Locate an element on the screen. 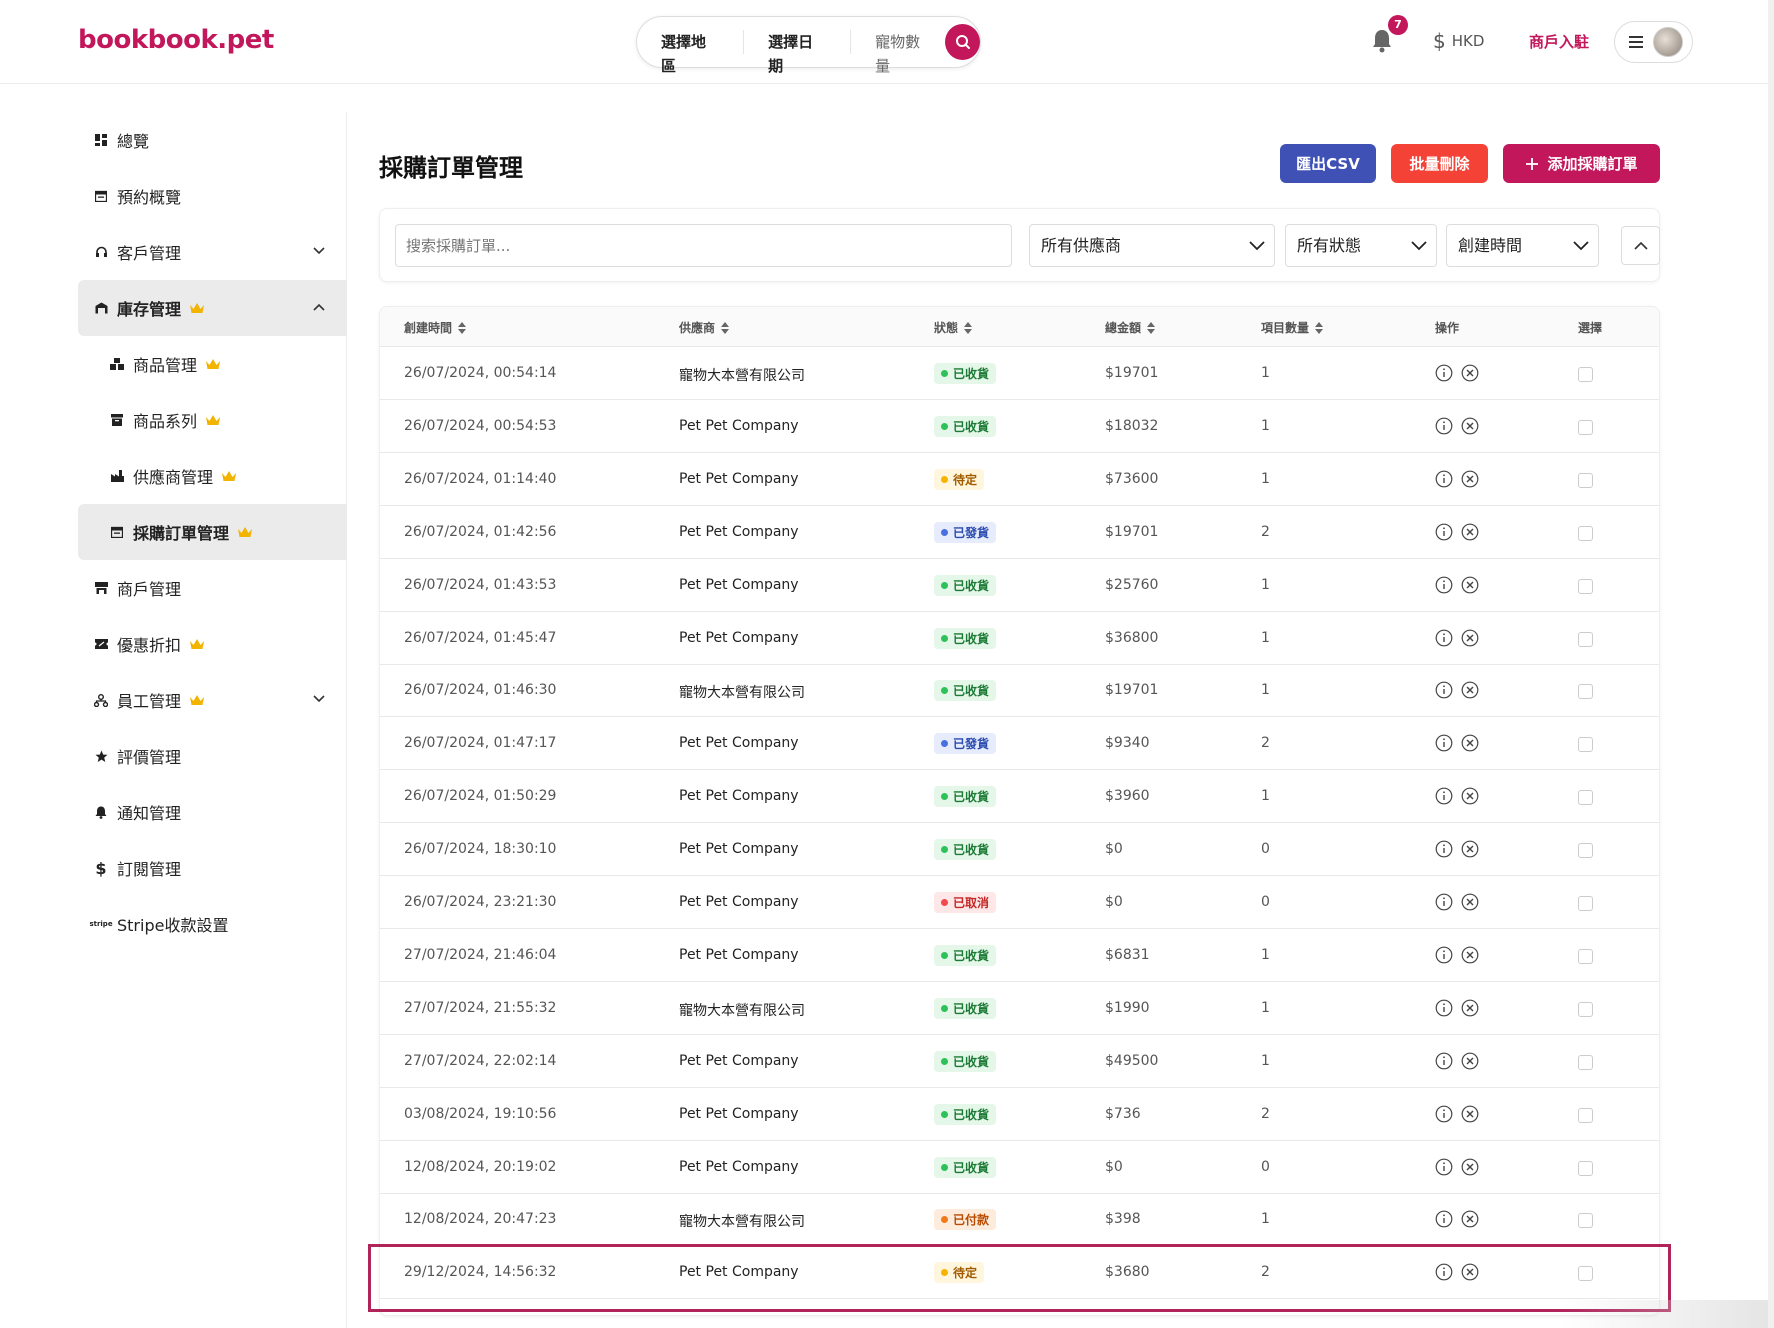 This screenshot has width=1774, height=1328. table-row: 26/07/2024, 01:46:30 寵物大本營有限公司 已收貨 $19701 1 is located at coordinates (1019, 691).